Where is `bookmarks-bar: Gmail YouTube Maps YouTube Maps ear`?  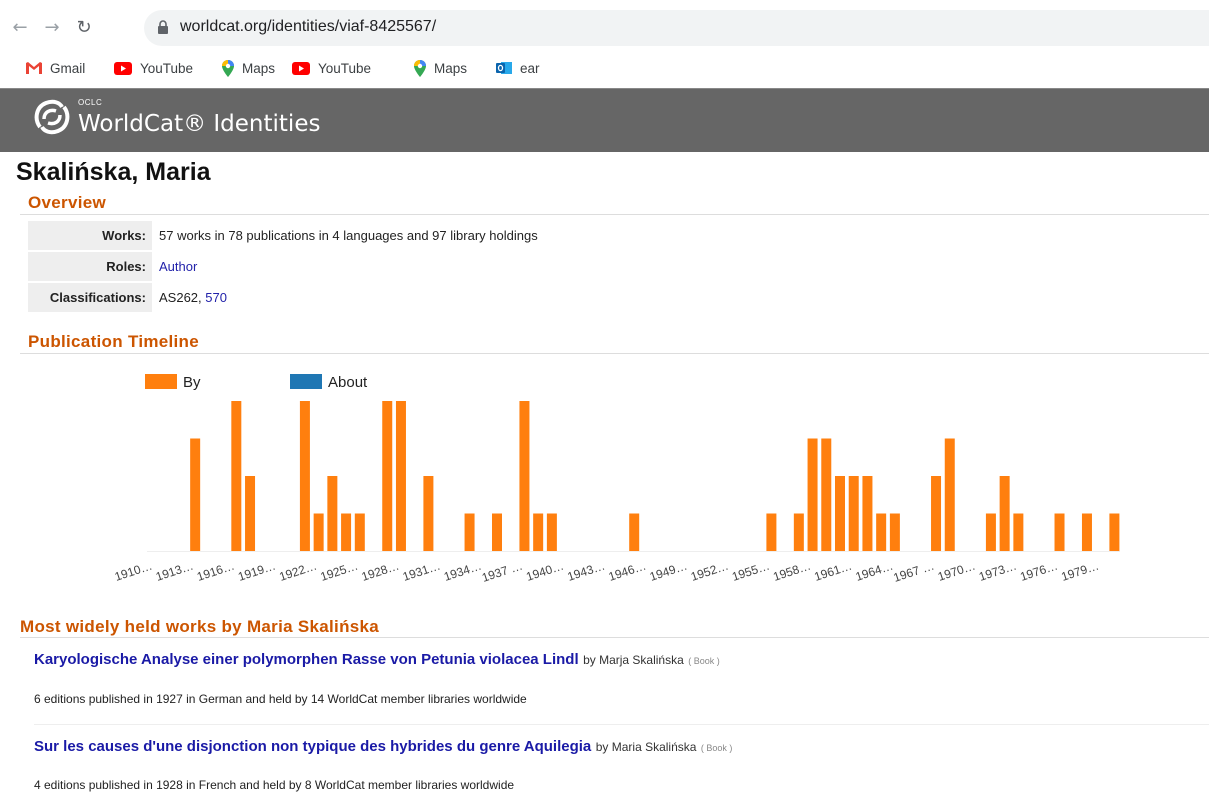 bookmarks-bar: Gmail YouTube Maps YouTube Maps ear is located at coordinates (604, 68).